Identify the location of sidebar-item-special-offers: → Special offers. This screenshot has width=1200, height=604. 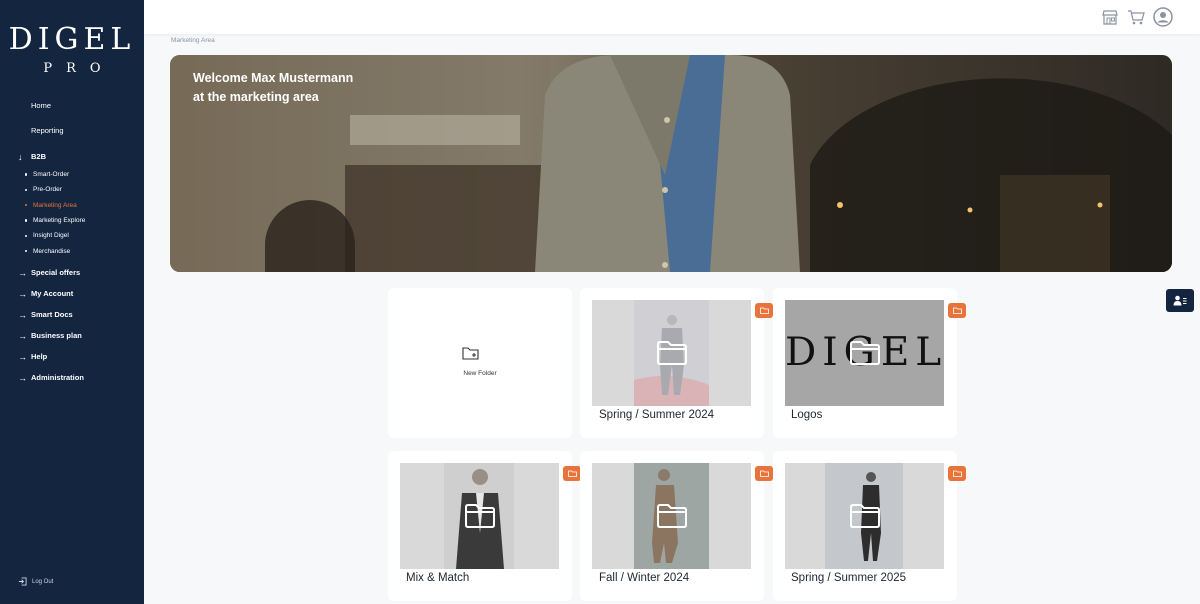
(72, 273).